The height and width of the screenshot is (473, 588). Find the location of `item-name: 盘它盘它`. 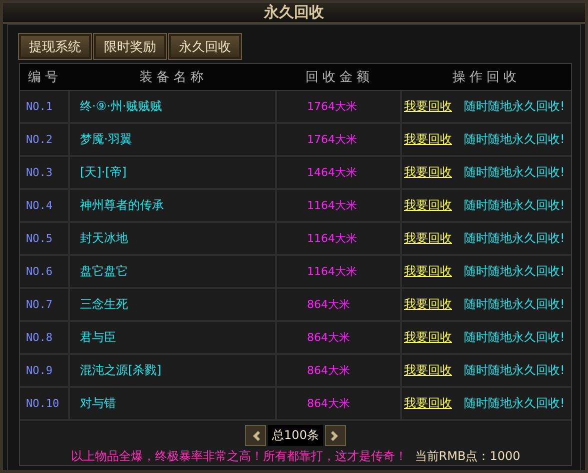

item-name: 盘它盘它 is located at coordinates (104, 271).